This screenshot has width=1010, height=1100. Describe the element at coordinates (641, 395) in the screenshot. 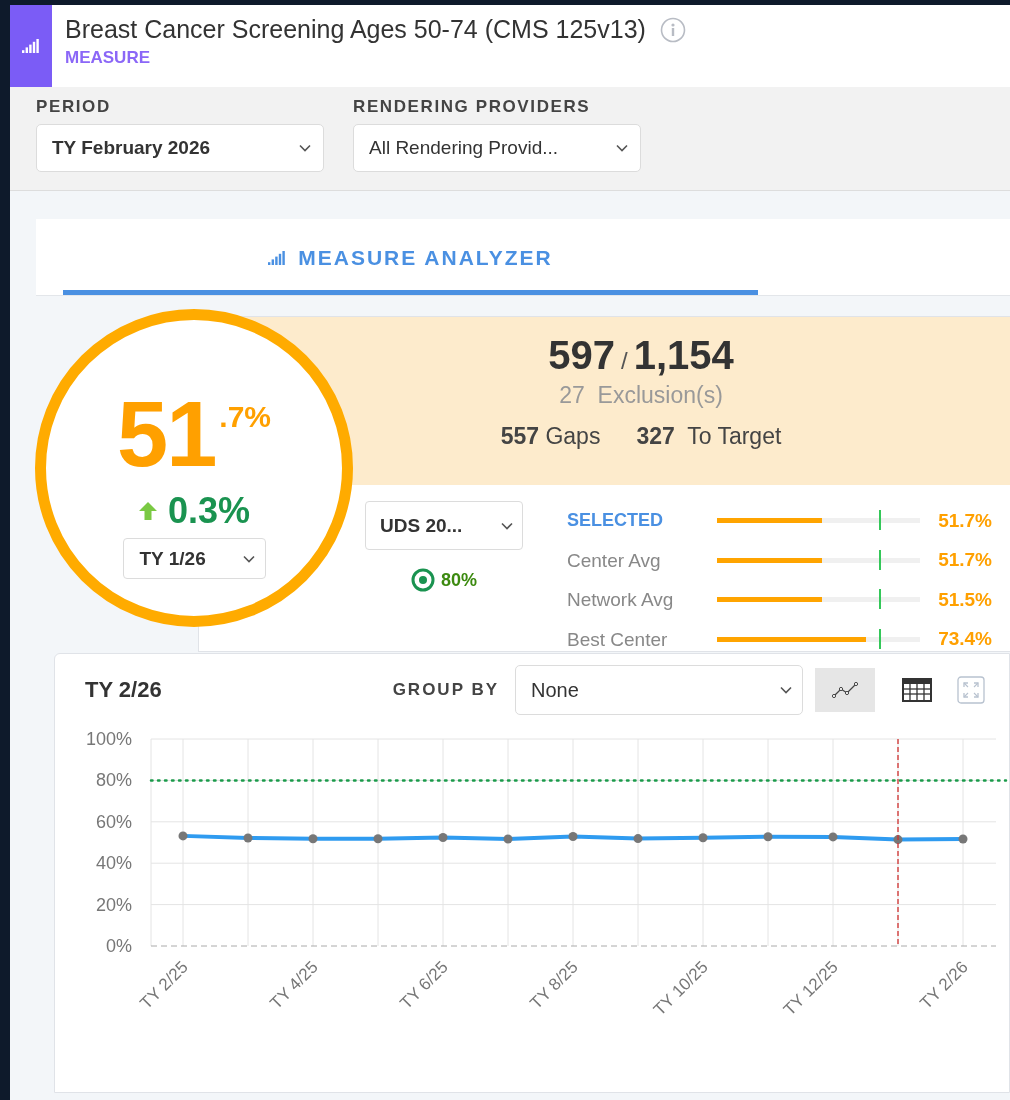

I see `exclusions-text: 27 Exclusion(s)` at that location.